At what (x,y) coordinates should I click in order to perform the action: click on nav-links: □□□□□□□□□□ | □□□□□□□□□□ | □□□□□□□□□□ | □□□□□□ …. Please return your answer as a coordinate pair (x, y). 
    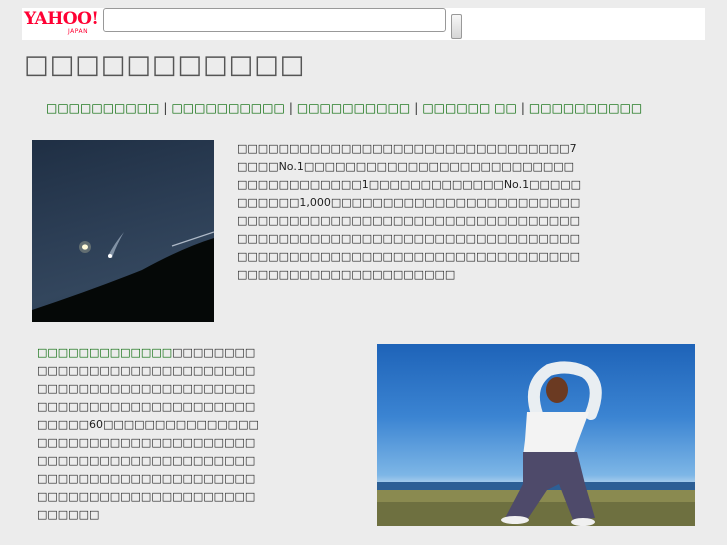
    Looking at the image, I should click on (344, 108).